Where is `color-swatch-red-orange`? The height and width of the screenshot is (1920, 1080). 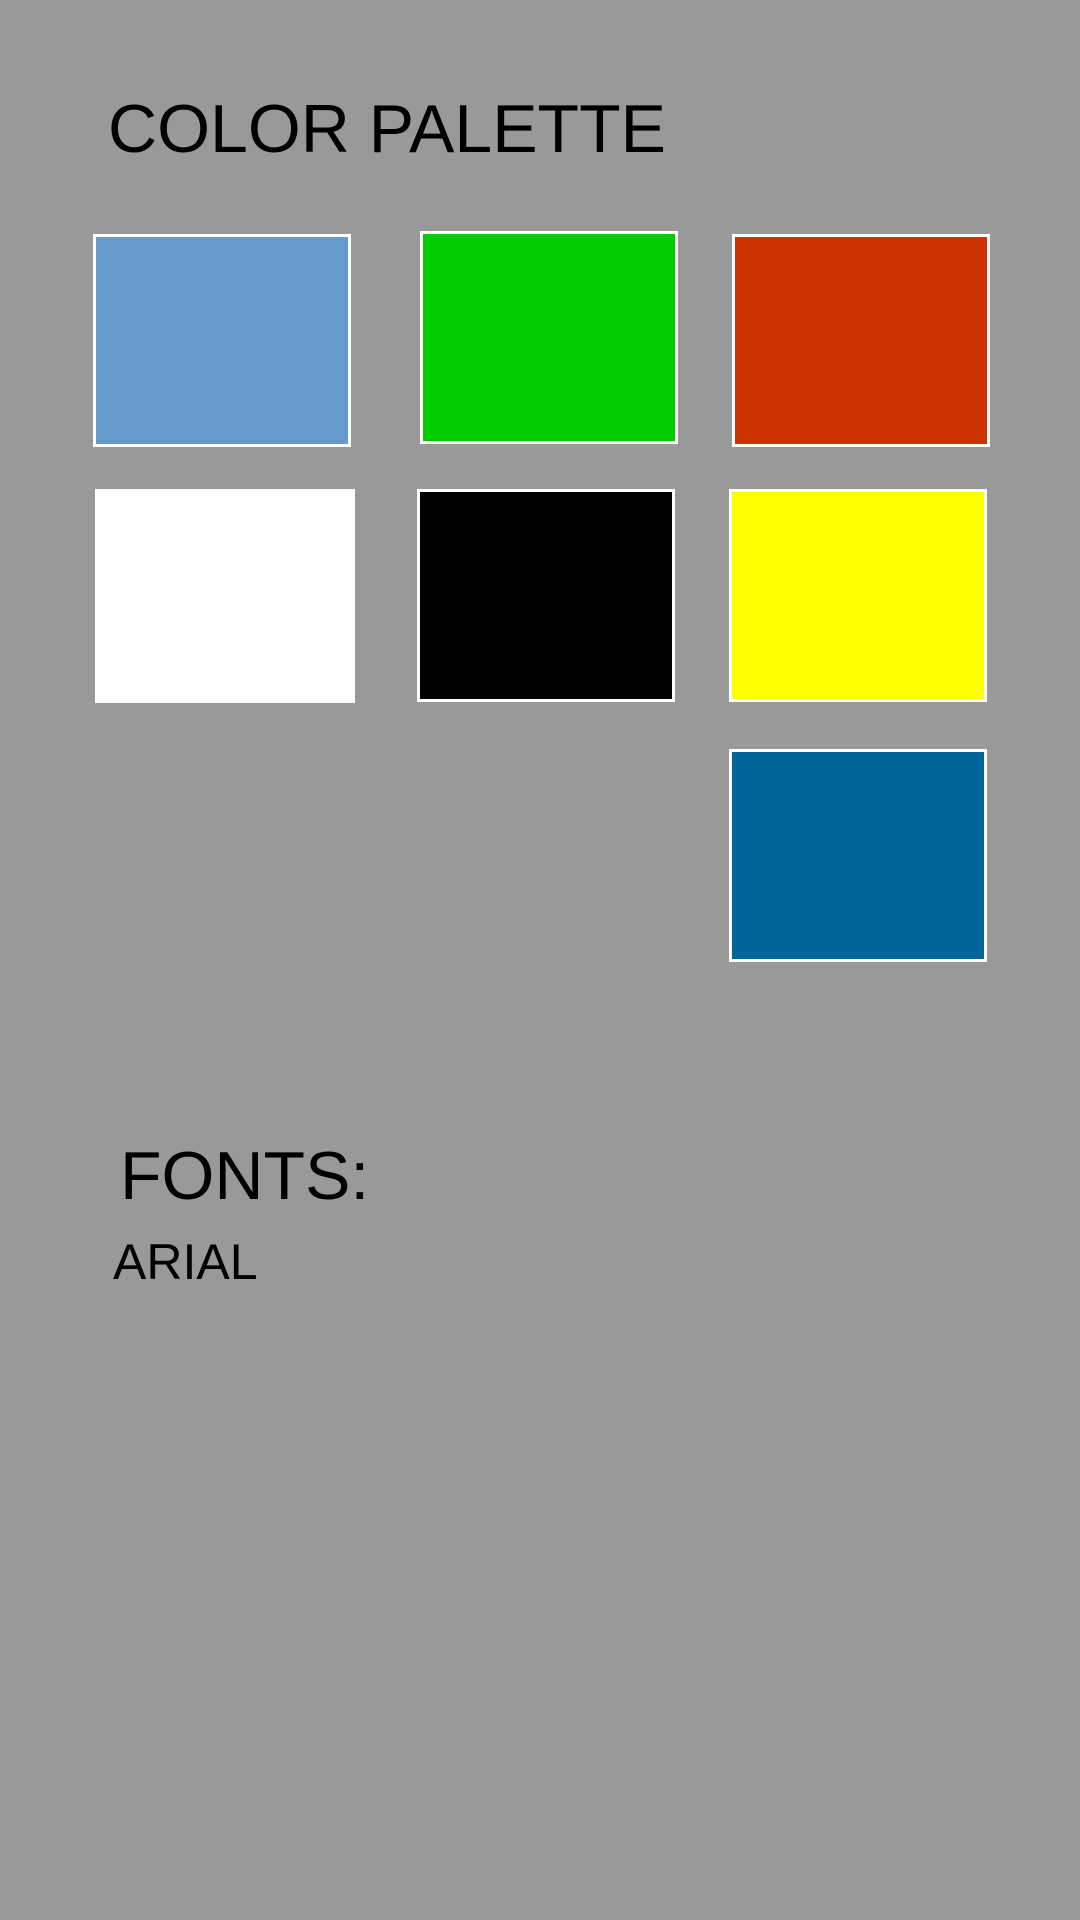
color-swatch-red-orange is located at coordinates (861, 340).